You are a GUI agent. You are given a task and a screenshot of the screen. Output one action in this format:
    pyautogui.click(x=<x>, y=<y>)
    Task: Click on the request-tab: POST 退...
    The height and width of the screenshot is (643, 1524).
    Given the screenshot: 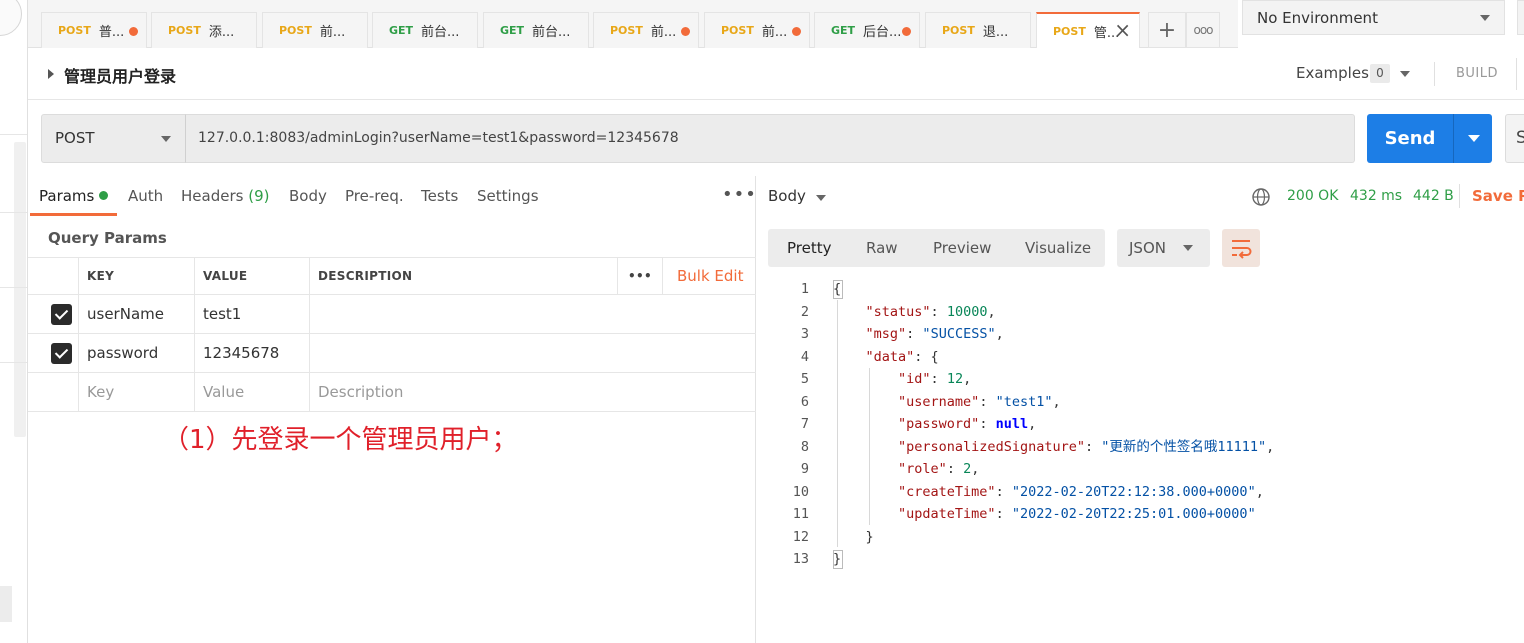 What is the action you would take?
    pyautogui.click(x=978, y=30)
    